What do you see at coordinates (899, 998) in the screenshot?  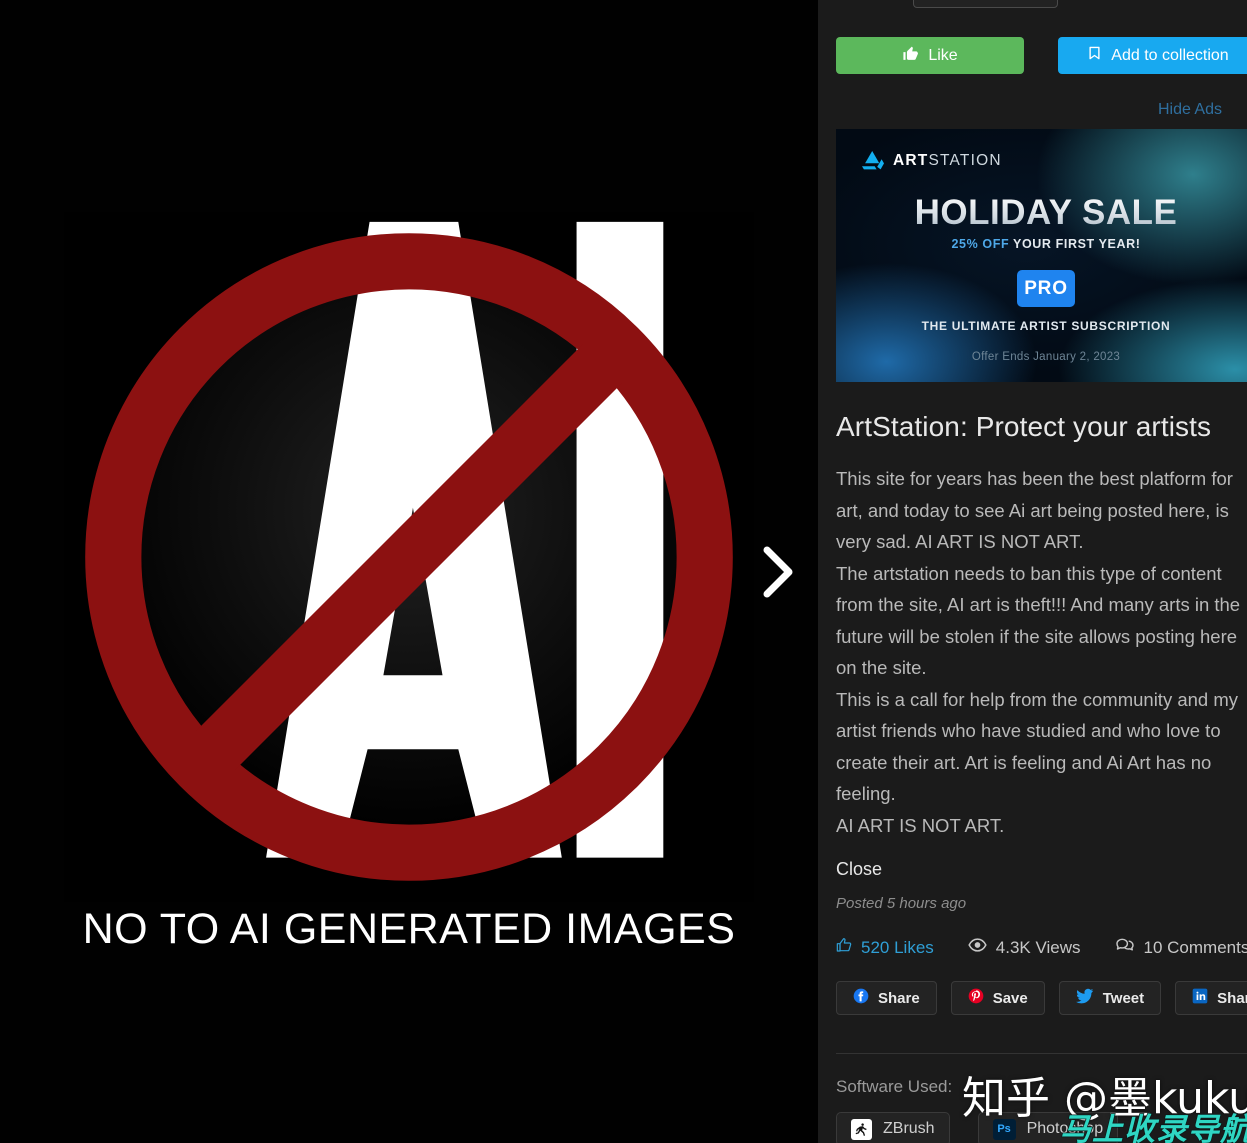 I see `facebook-share-label: Share` at bounding box center [899, 998].